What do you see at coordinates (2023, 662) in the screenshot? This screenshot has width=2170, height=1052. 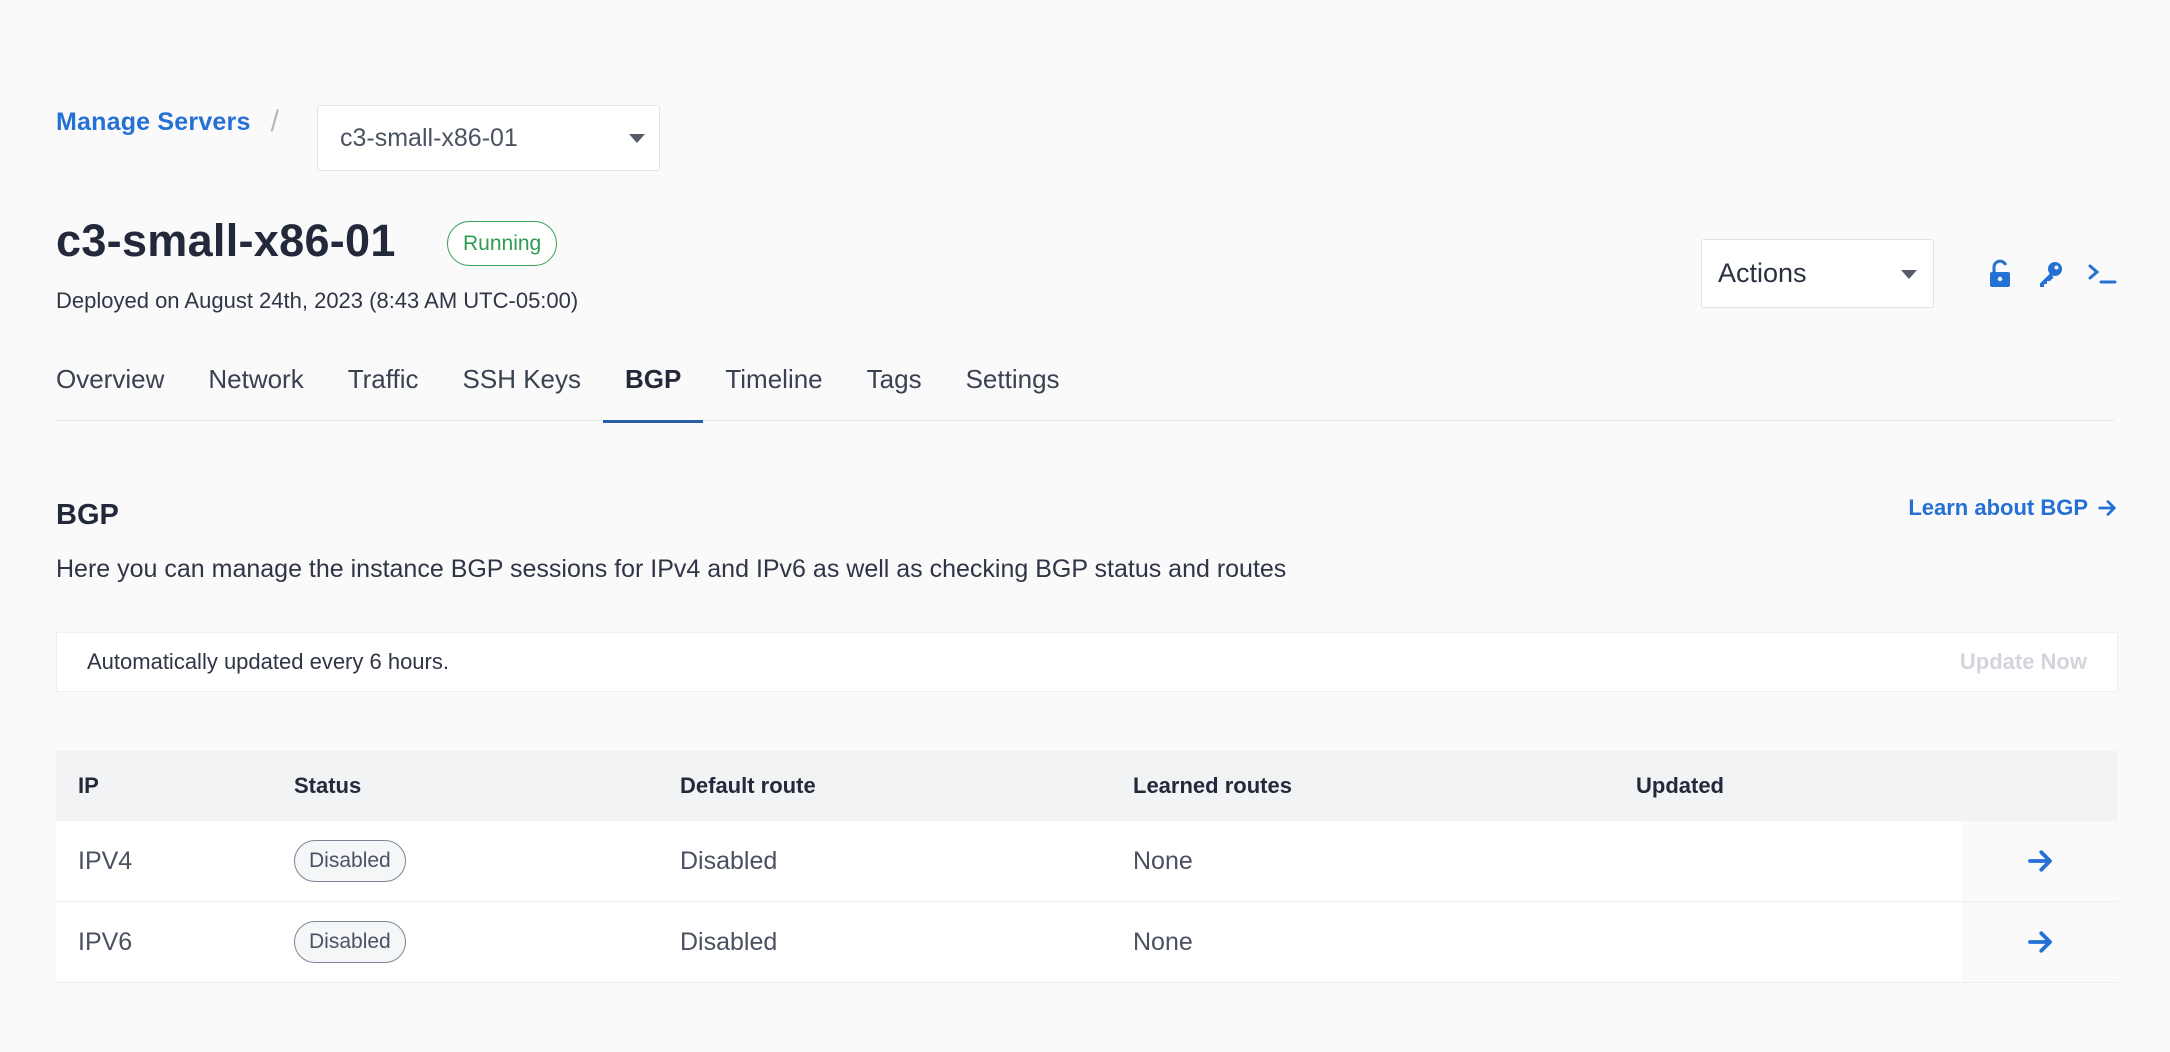 I see `update-now-button: Update Now` at bounding box center [2023, 662].